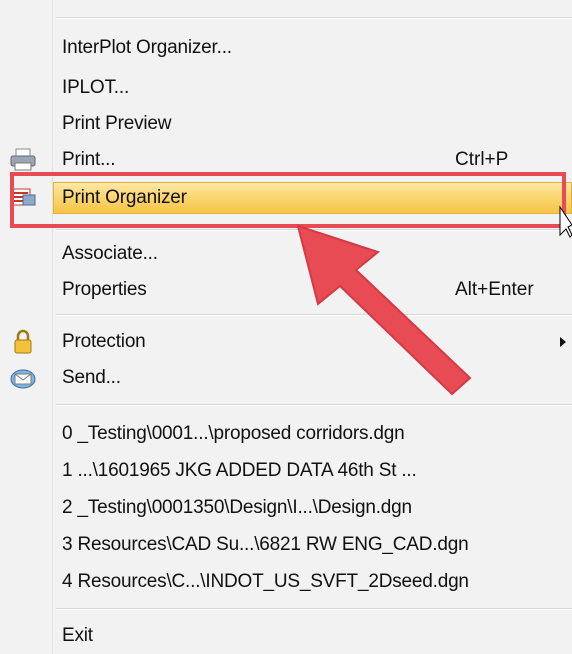  What do you see at coordinates (565, 221) in the screenshot?
I see `mouse-cursor-icon` at bounding box center [565, 221].